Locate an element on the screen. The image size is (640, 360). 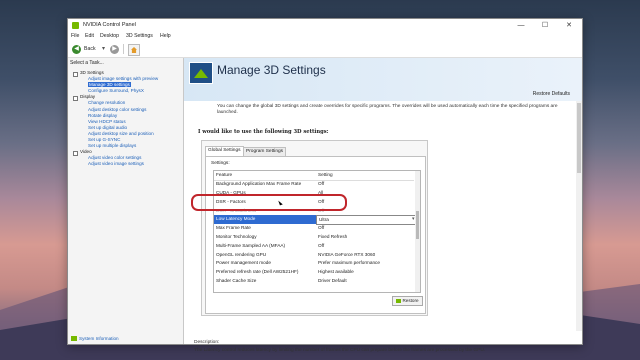
menu-bar: File Edit Desktop 3D Settings Help is located at coordinates (325, 36).